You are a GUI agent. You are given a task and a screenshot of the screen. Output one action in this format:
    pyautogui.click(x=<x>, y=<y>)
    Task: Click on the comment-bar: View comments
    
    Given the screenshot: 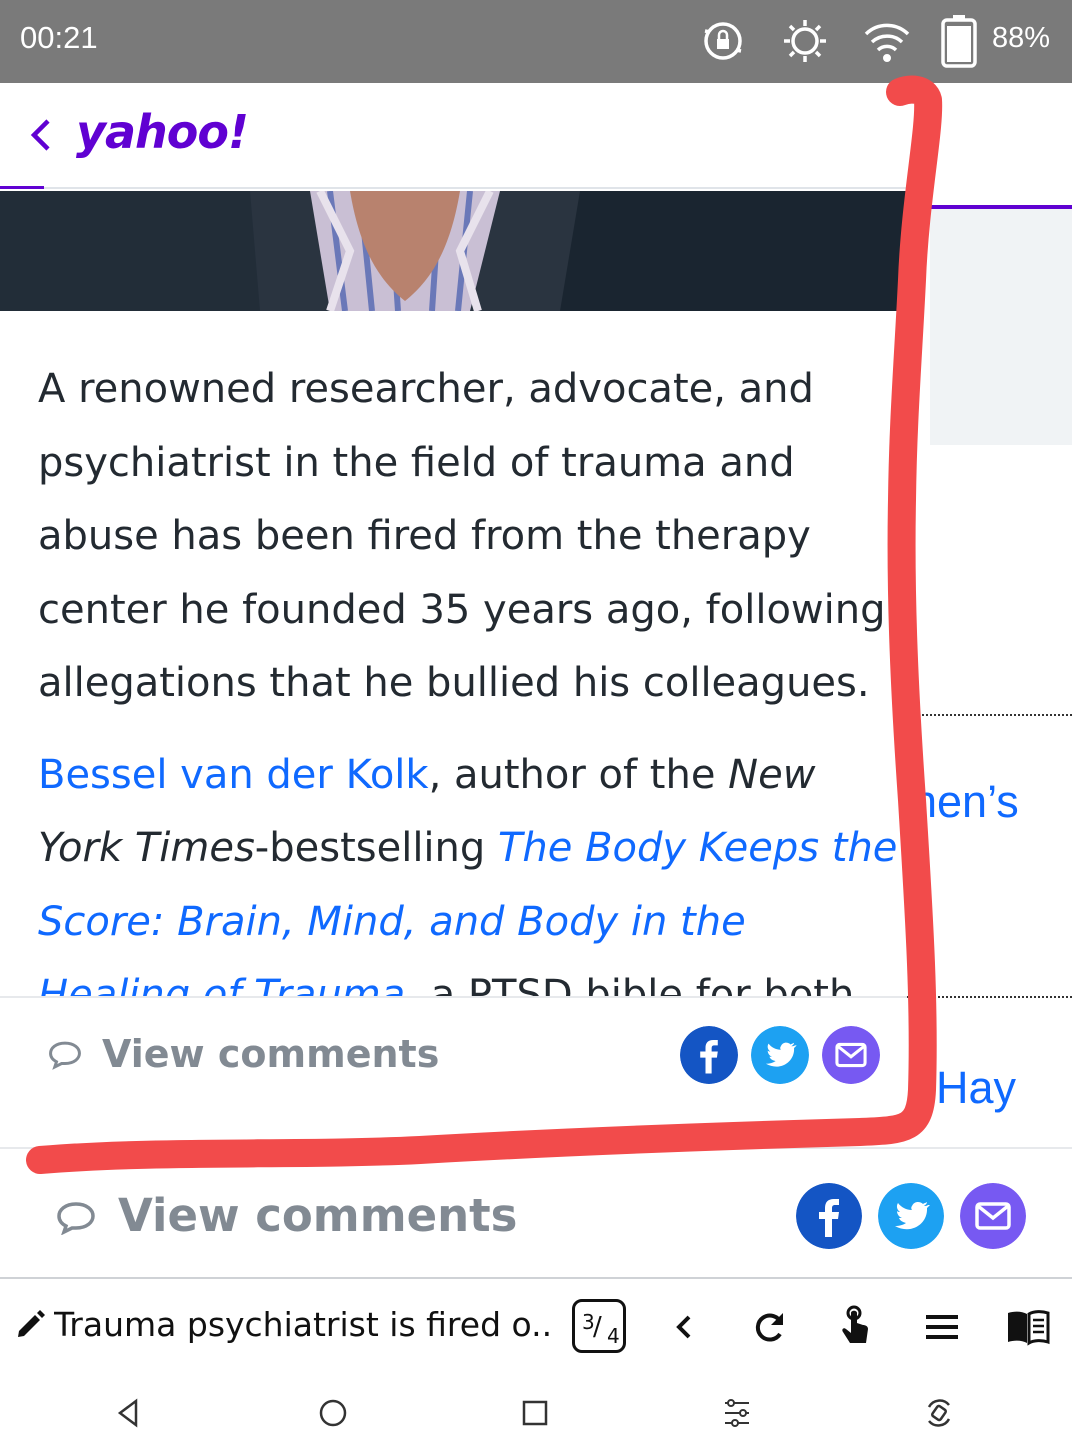 What is the action you would take?
    pyautogui.click(x=453, y=1070)
    